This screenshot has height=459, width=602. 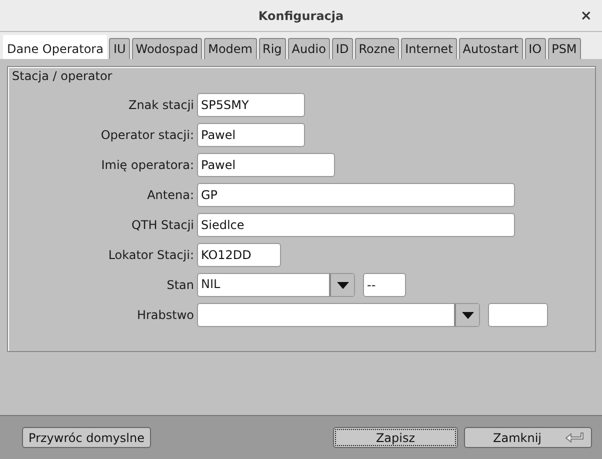 What do you see at coordinates (167, 48) in the screenshot?
I see `tab: Wodospad` at bounding box center [167, 48].